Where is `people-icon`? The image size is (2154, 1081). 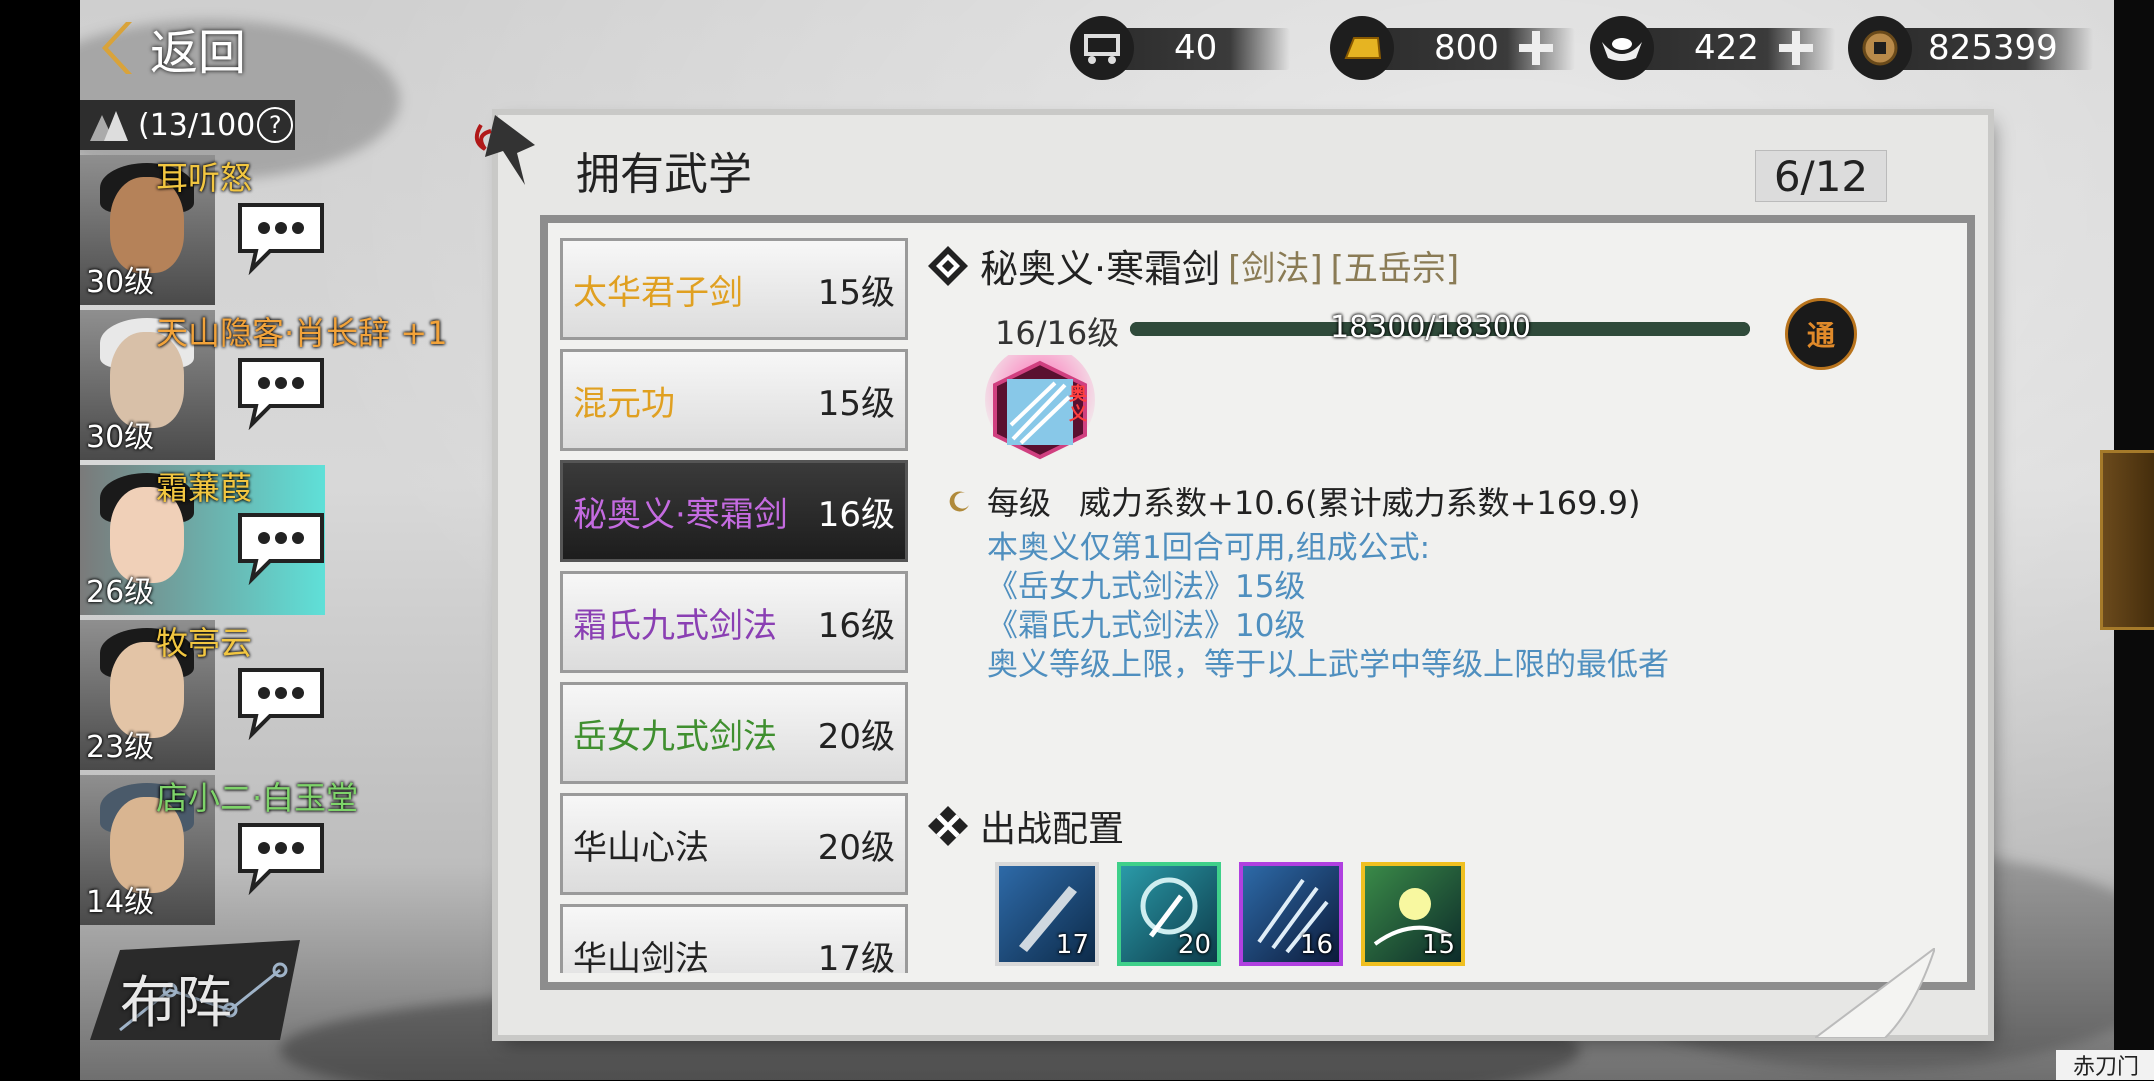
people-icon is located at coordinates (109, 126).